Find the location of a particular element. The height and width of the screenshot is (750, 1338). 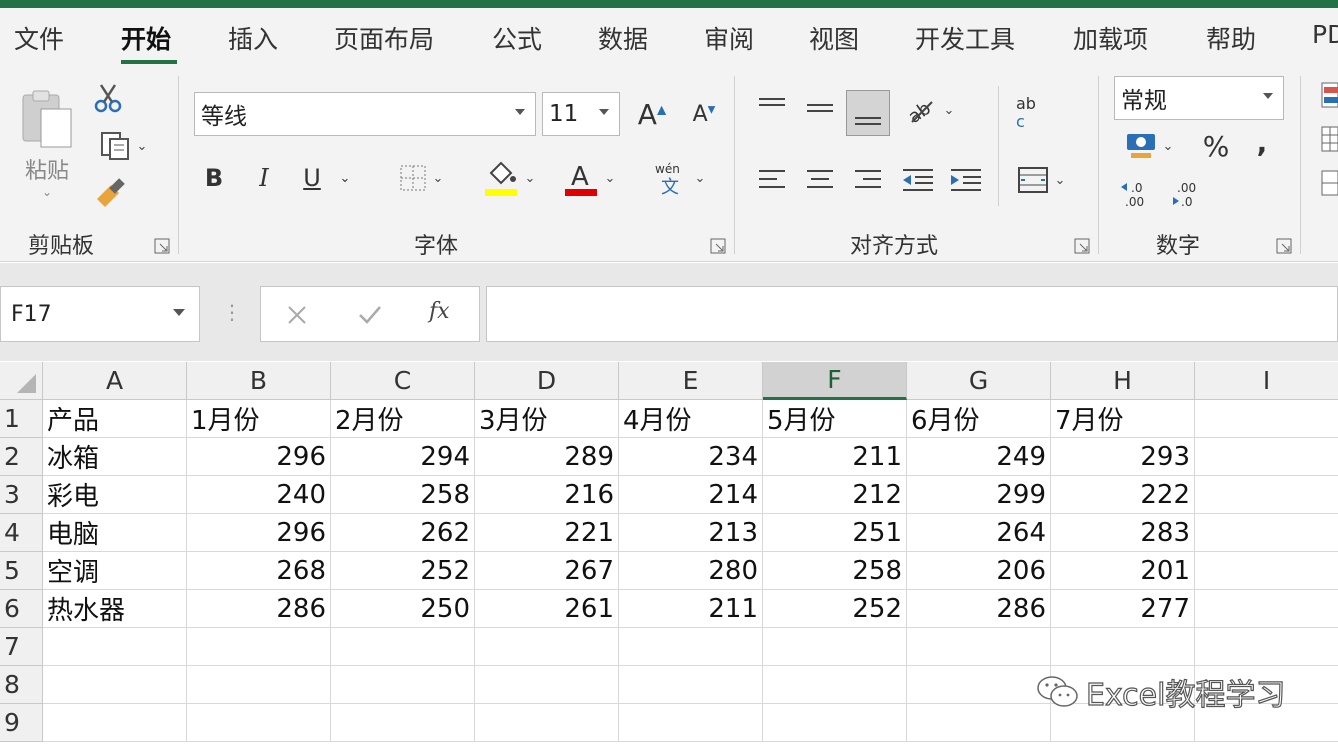

drag-handle-icon: ⋮ is located at coordinates (232, 312).